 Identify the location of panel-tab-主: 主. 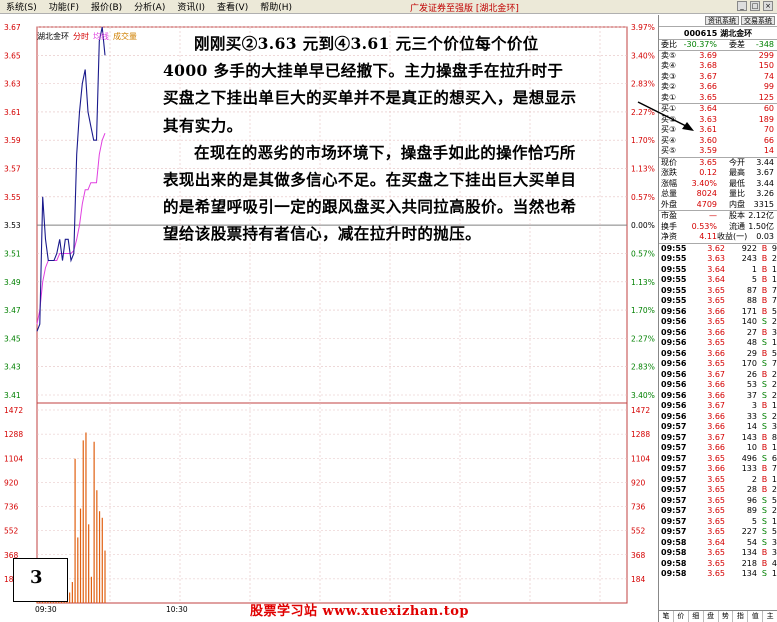
(770, 616).